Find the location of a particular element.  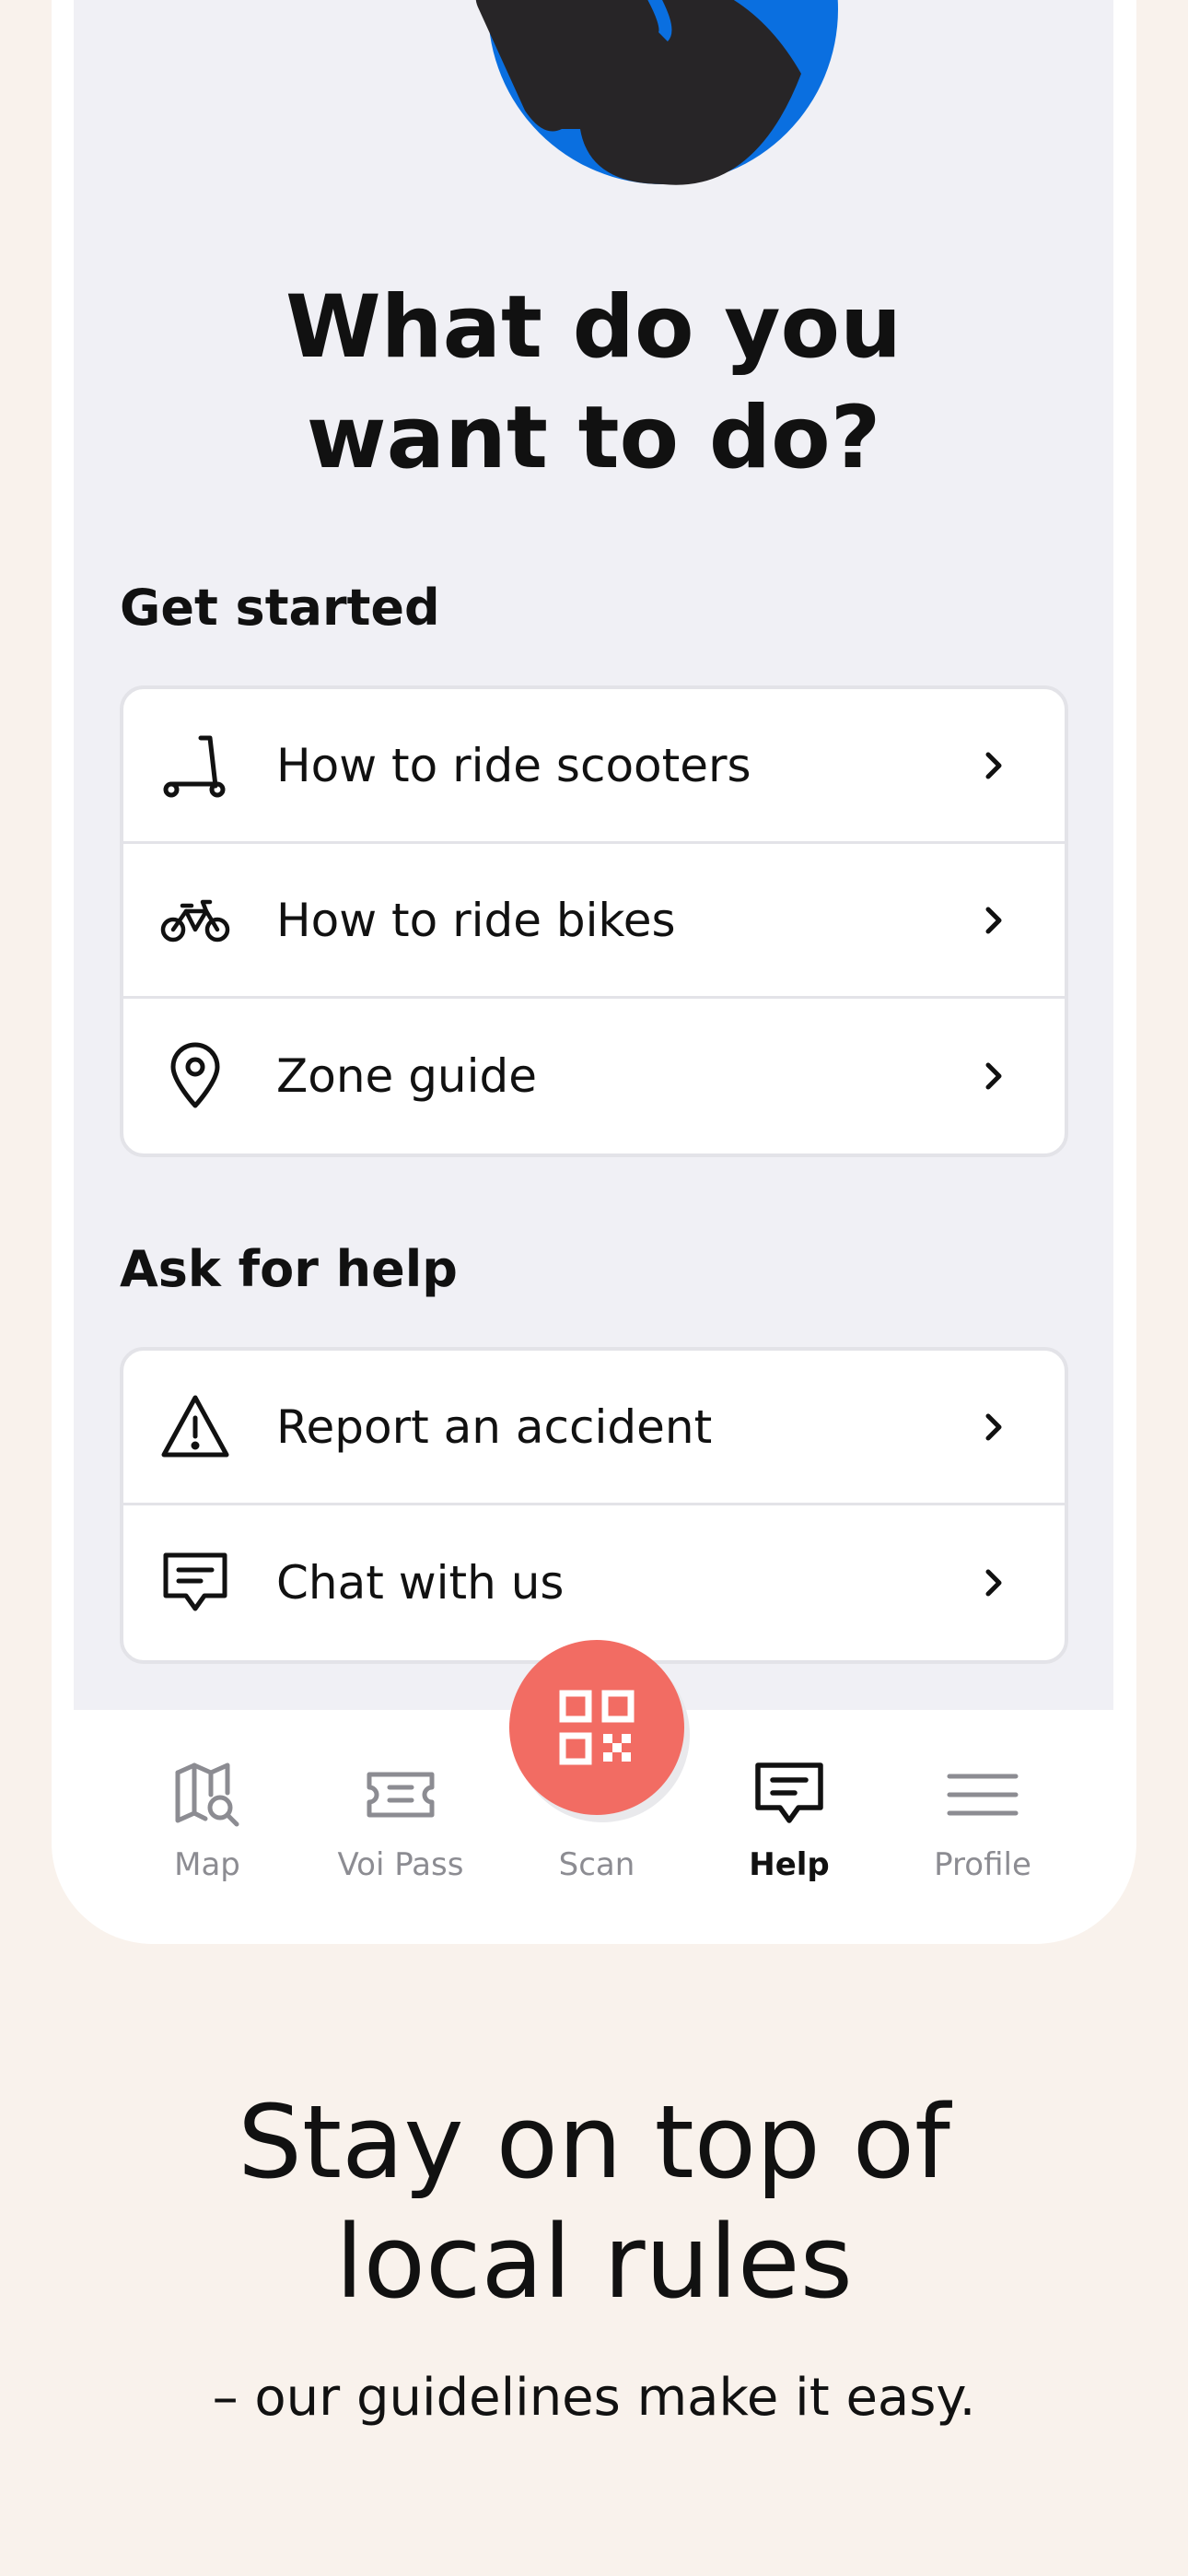

page-title: What do you want to do? is located at coordinates (593, 383).